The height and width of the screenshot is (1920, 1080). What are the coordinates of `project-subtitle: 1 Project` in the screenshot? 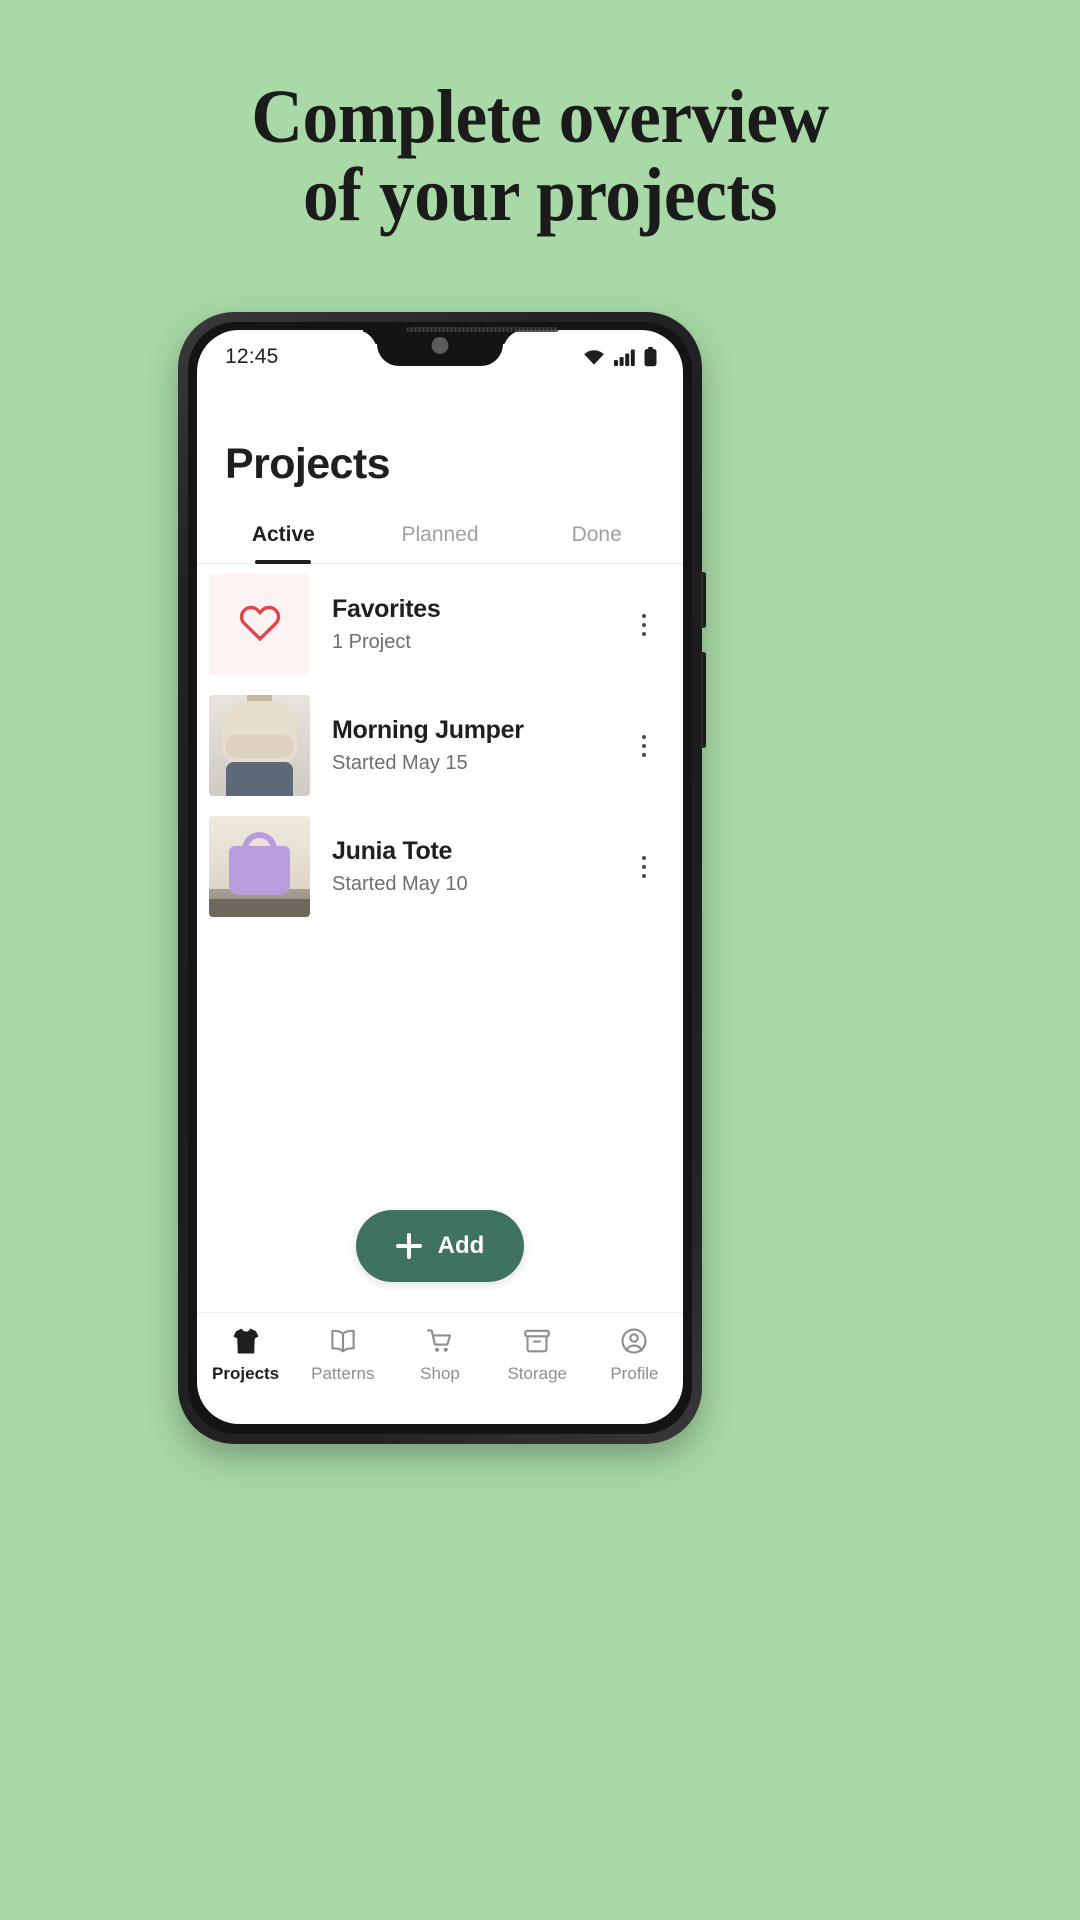 It's located at (371, 642).